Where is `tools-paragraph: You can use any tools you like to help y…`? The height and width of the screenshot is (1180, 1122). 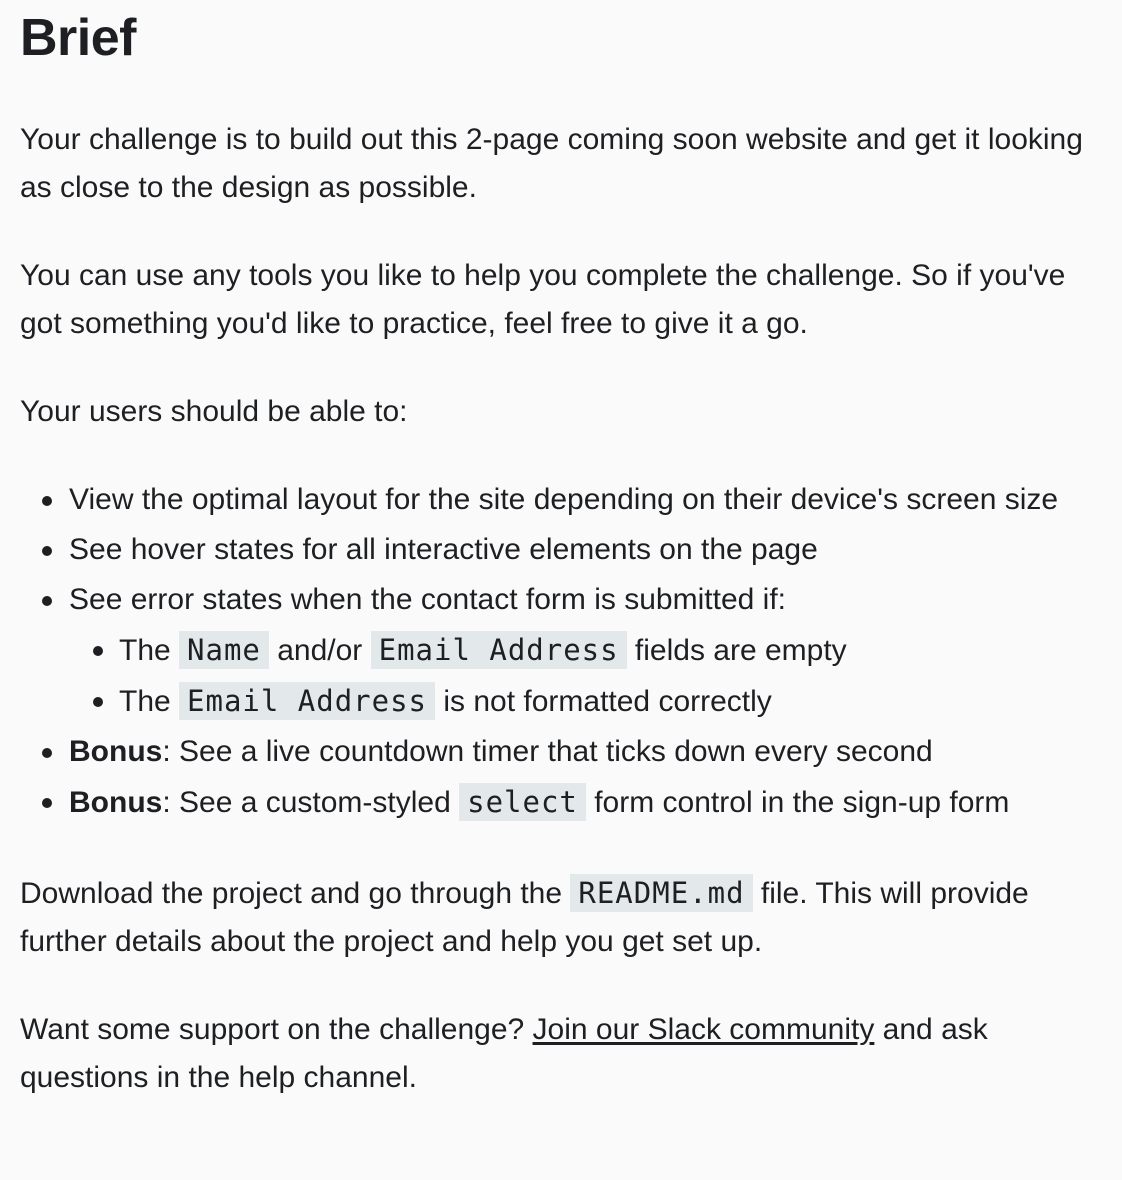
tools-paragraph: You can use any tools you like to help y… is located at coordinates (543, 299).